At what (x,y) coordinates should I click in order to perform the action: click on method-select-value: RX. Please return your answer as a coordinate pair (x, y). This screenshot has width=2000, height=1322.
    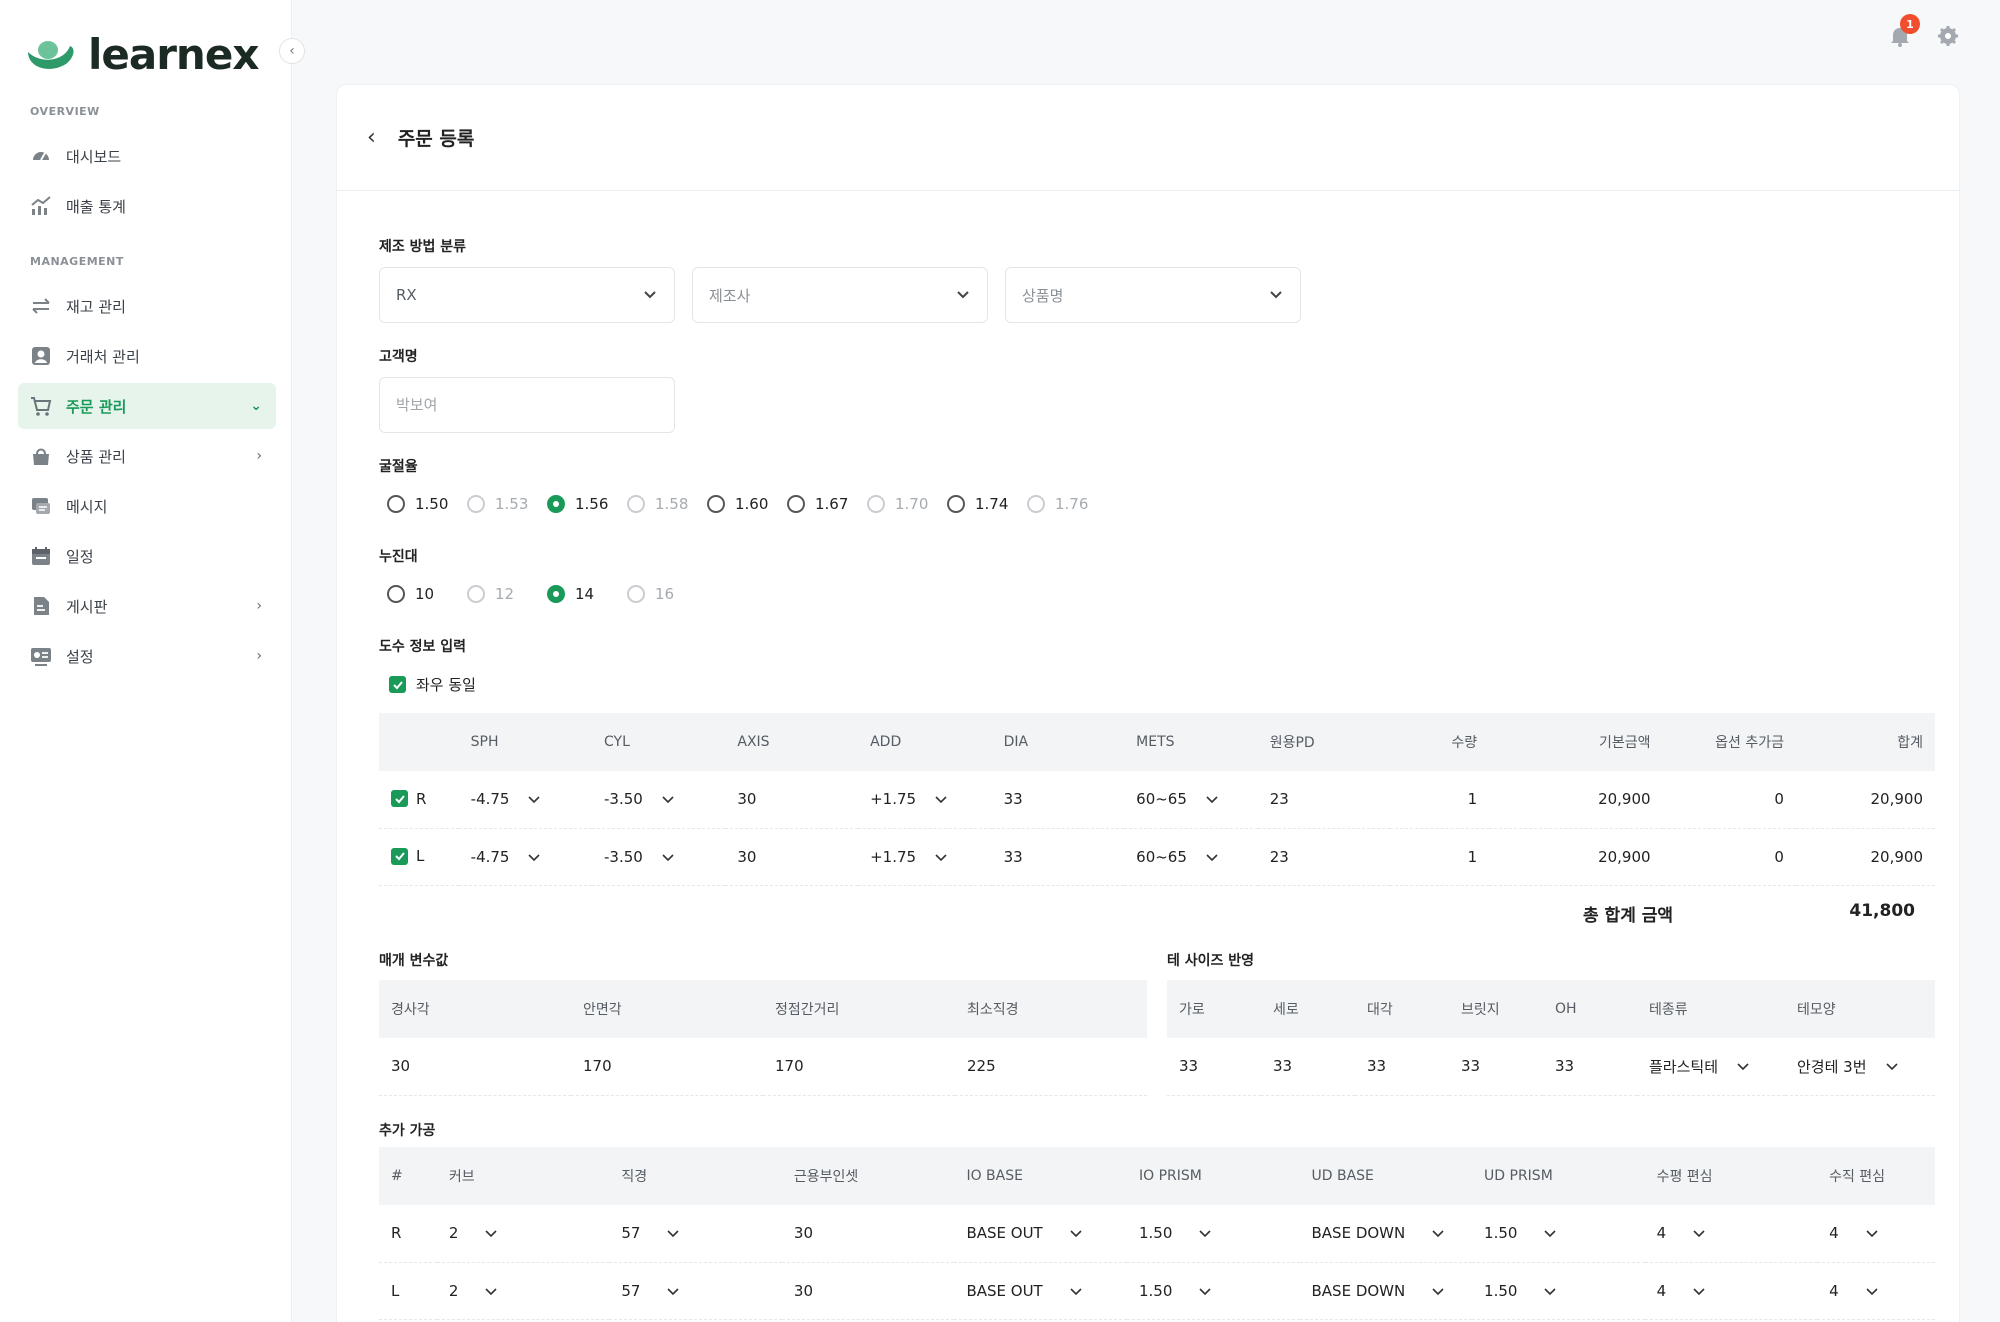
    Looking at the image, I should click on (406, 295).